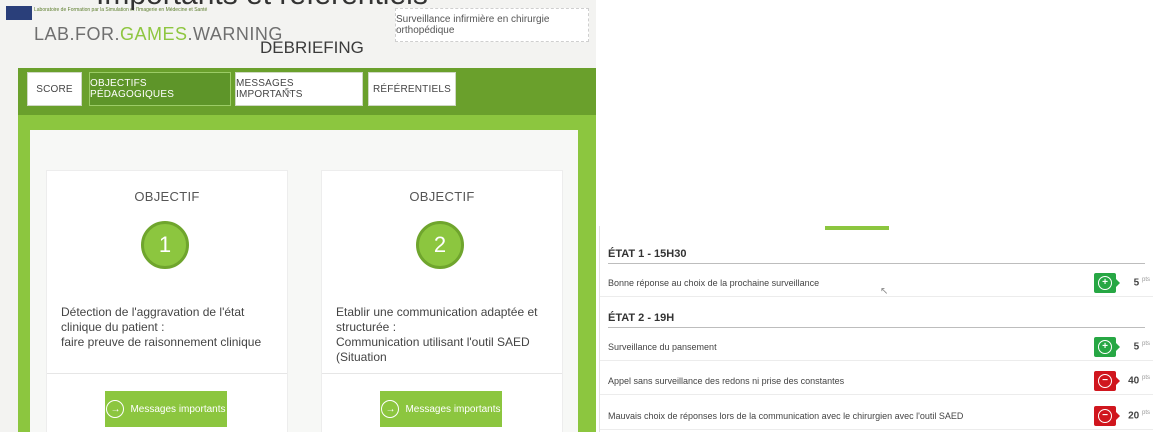 The image size is (1153, 432). I want to click on tab-objectifs-pedagogiques: OBJECTIFS PÉDAGOGIQUES, so click(160, 89).